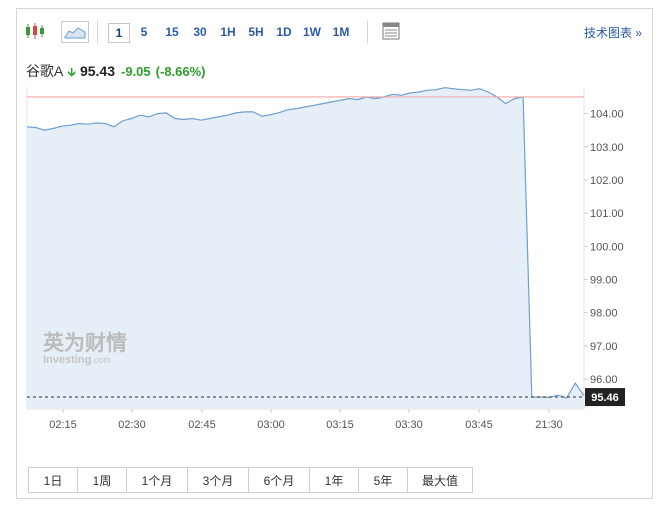 The height and width of the screenshot is (508, 661). I want to click on watermark-en-main: Investing, so click(67, 360).